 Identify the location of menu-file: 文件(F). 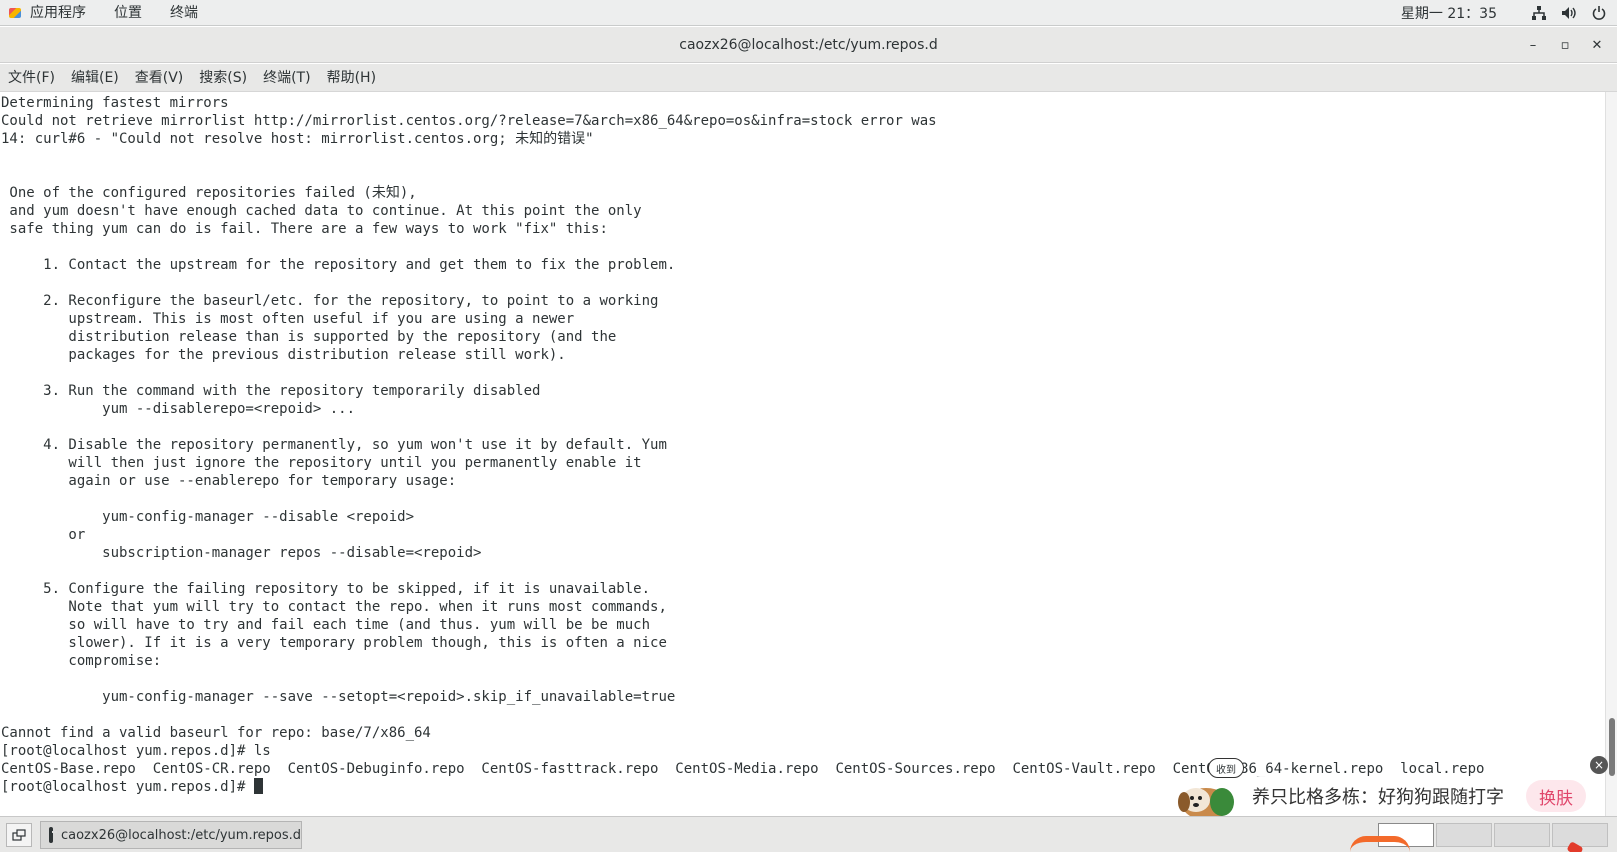
(31, 78).